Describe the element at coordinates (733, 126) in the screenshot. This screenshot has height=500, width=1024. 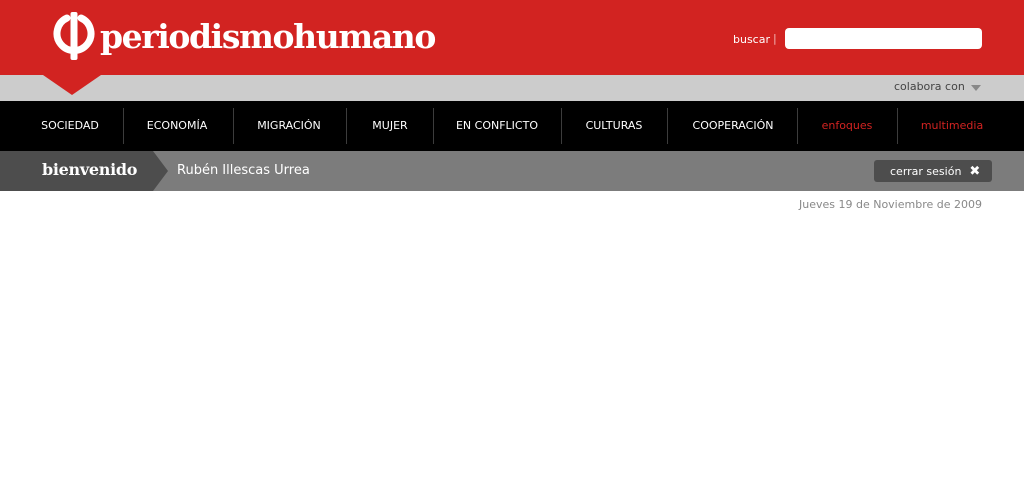
I see `nav-item-cooperacion: COOPERACIÓN` at that location.